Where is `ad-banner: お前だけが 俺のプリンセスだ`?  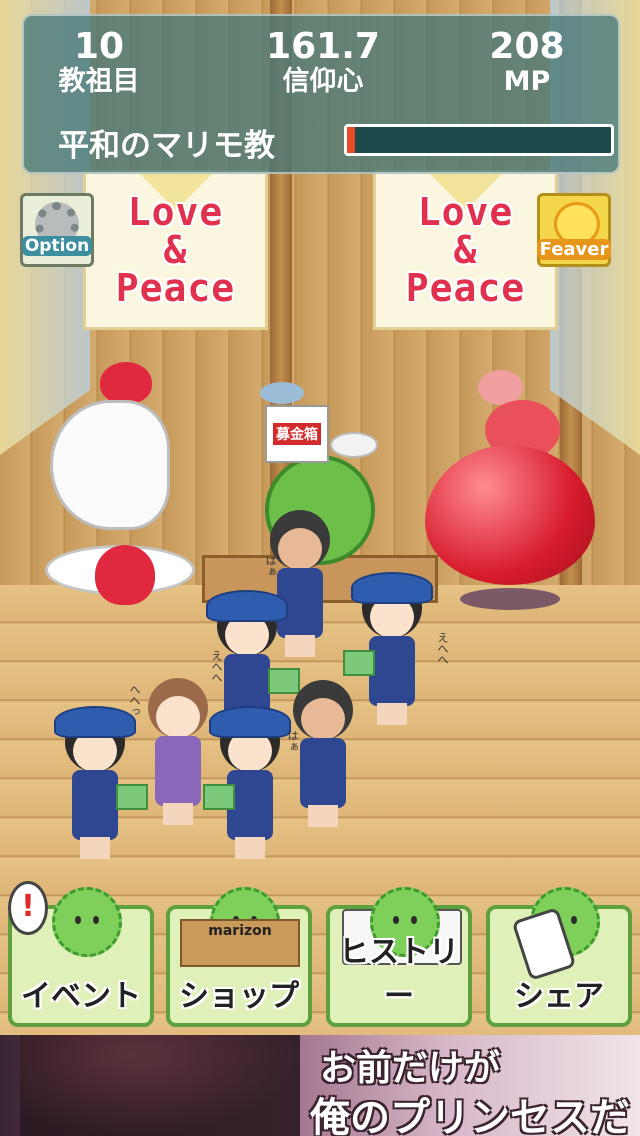
ad-banner: お前だけが 俺のプリンセスだ is located at coordinates (320, 1085).